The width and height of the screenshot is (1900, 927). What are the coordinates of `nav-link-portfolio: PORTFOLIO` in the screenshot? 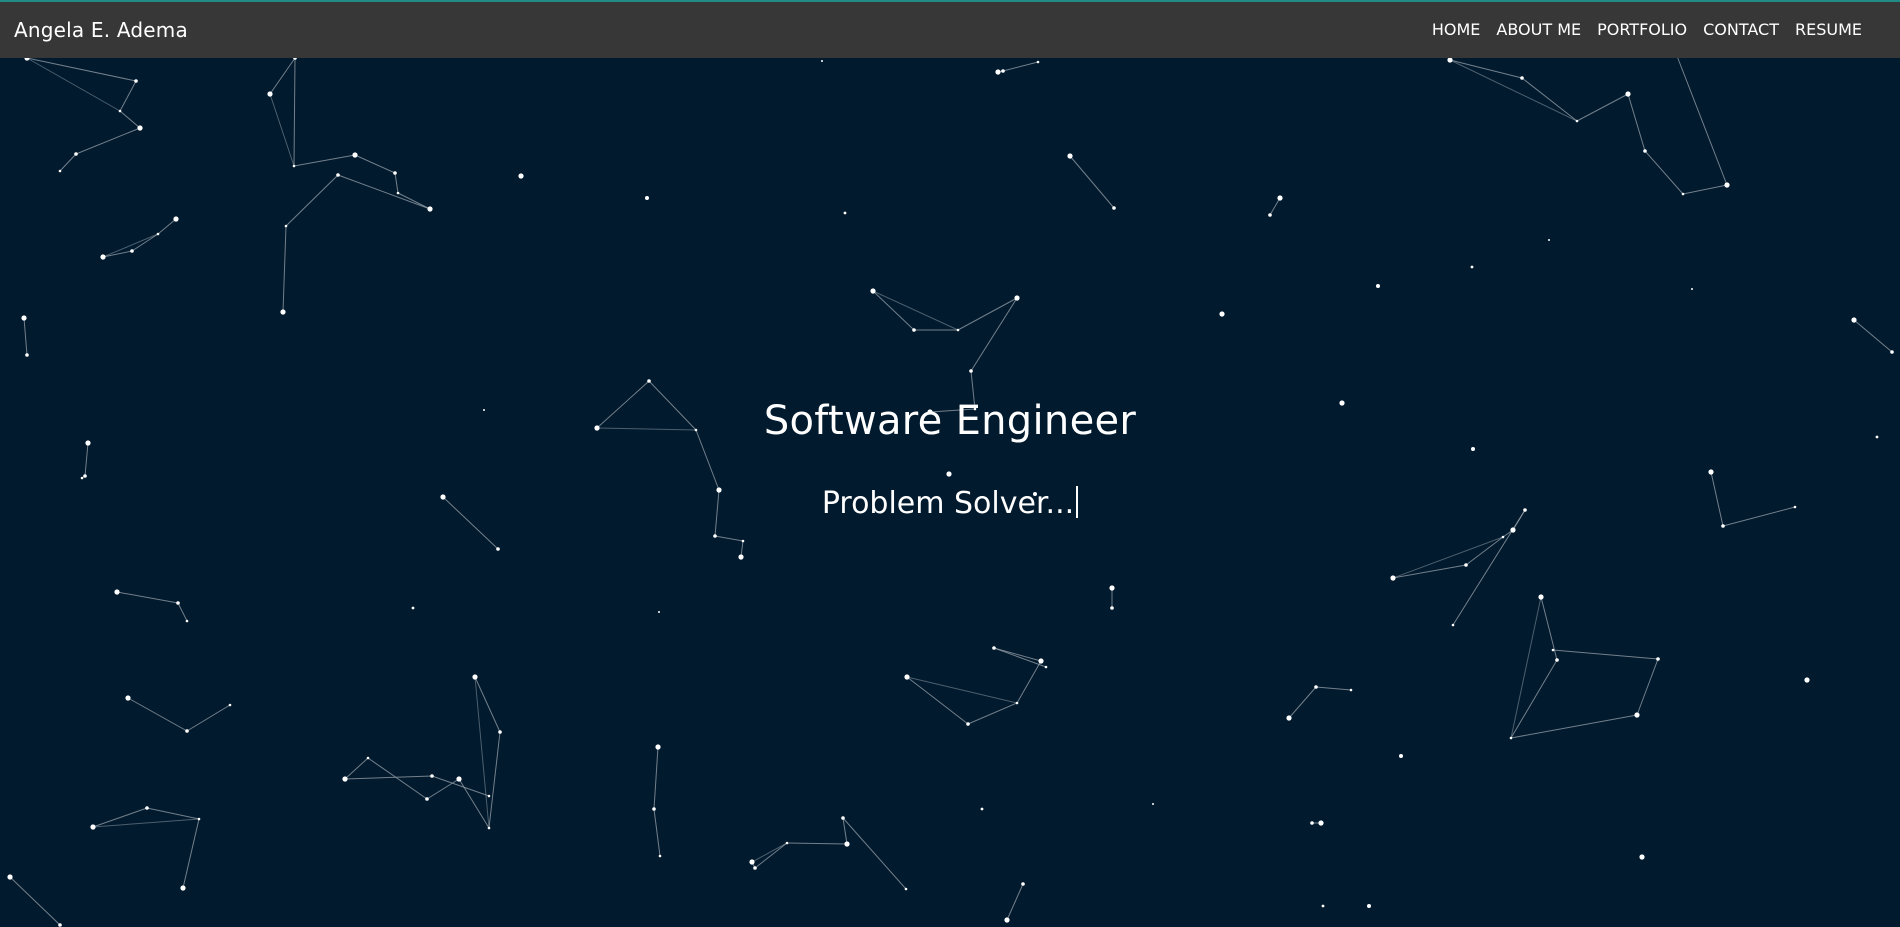 It's located at (1642, 29).